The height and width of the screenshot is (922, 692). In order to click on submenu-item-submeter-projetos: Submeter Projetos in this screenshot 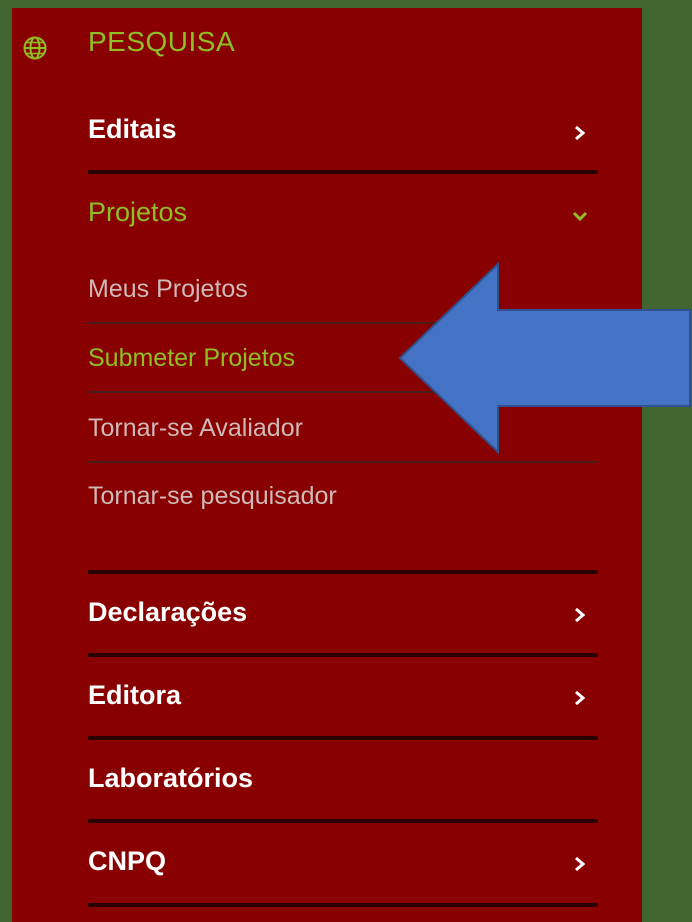, I will do `click(191, 358)`.